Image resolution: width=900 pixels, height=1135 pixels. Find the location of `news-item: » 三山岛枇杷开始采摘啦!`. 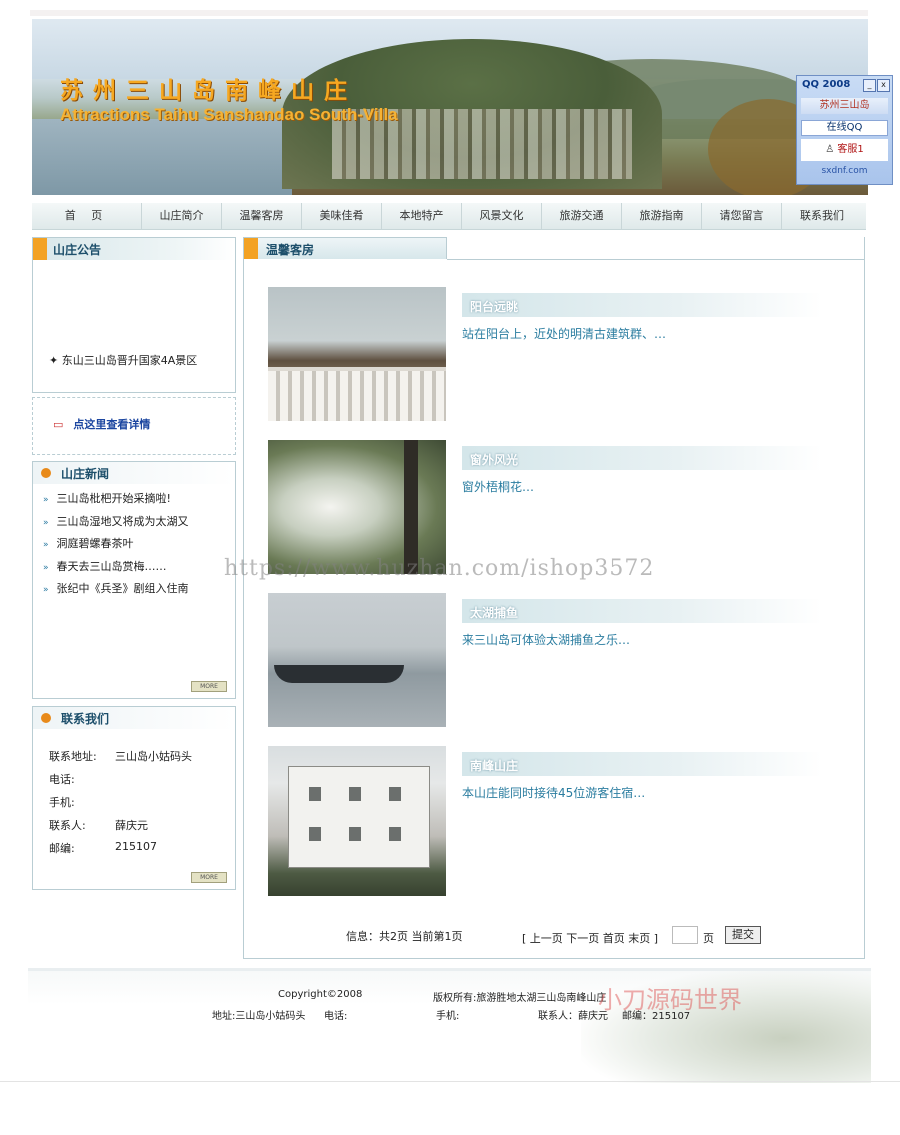

news-item: » 三山岛枇杷开始采摘啦! is located at coordinates (116, 501).